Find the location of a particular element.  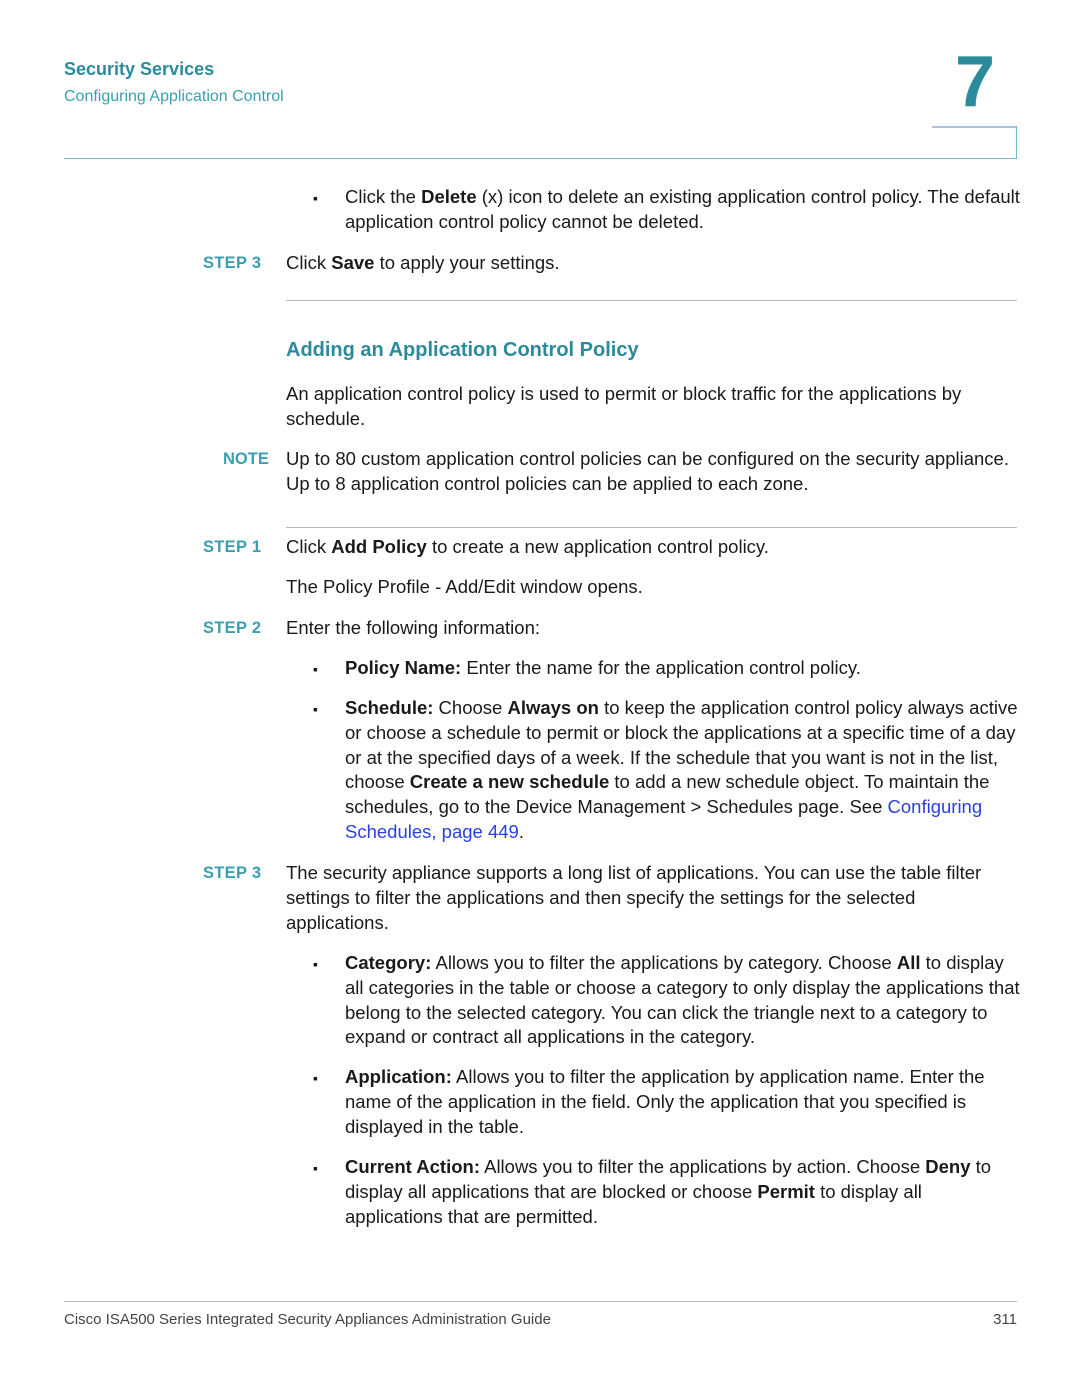

header-rule is located at coordinates (540, 158).